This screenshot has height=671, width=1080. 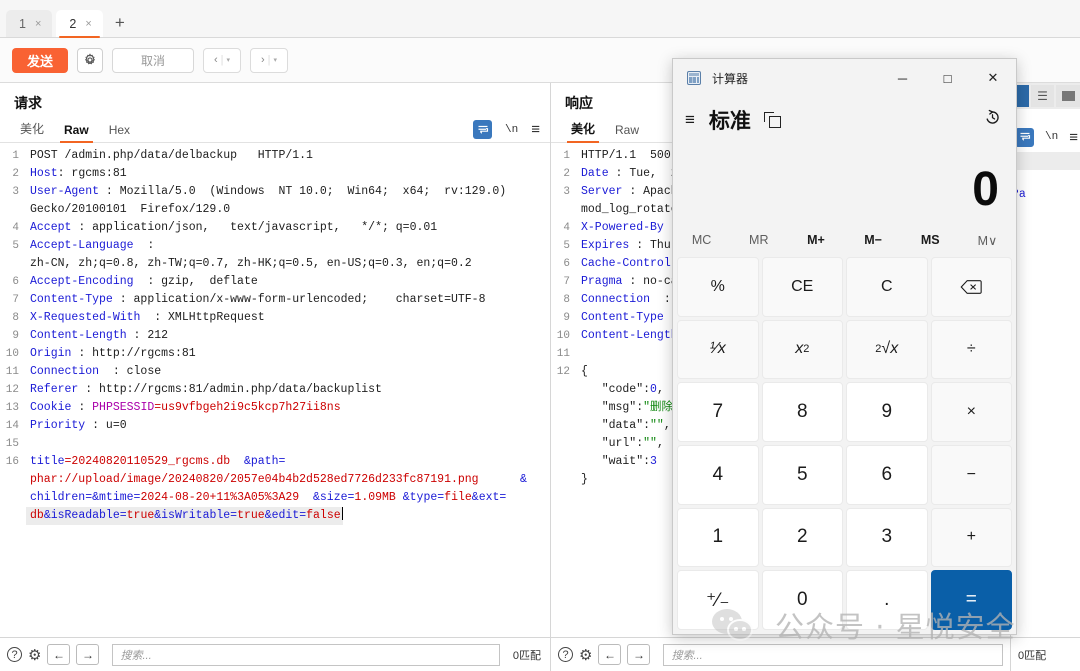 I want to click on minimize-button: ─, so click(x=902, y=78).